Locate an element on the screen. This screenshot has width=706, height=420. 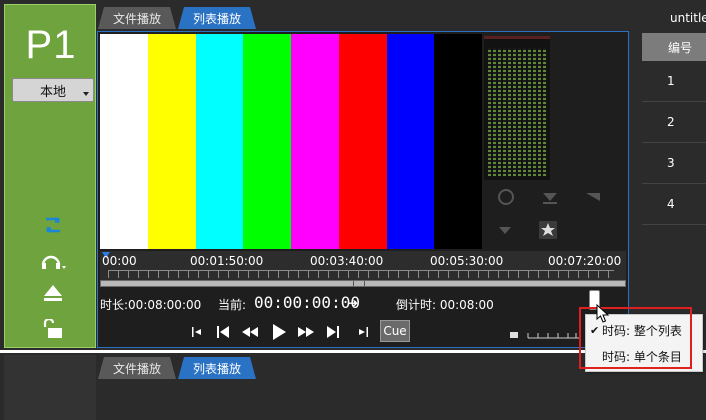
next-button is located at coordinates (333, 332).